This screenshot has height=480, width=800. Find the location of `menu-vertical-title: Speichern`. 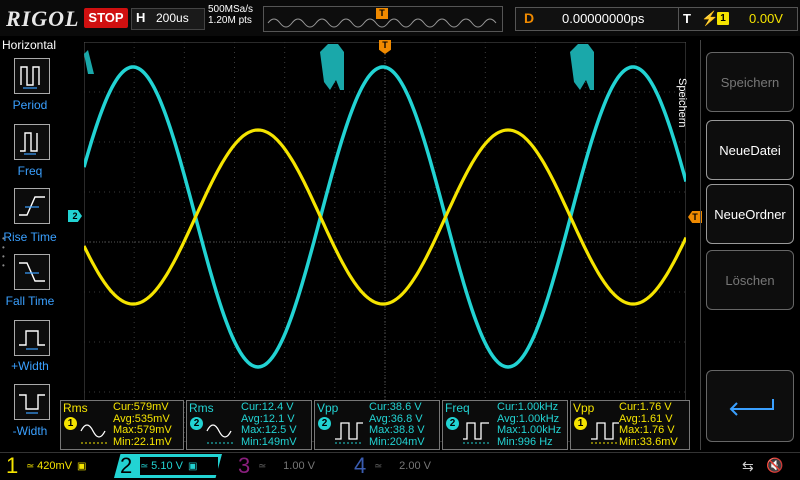

menu-vertical-title: Speichern is located at coordinates (682, 103).